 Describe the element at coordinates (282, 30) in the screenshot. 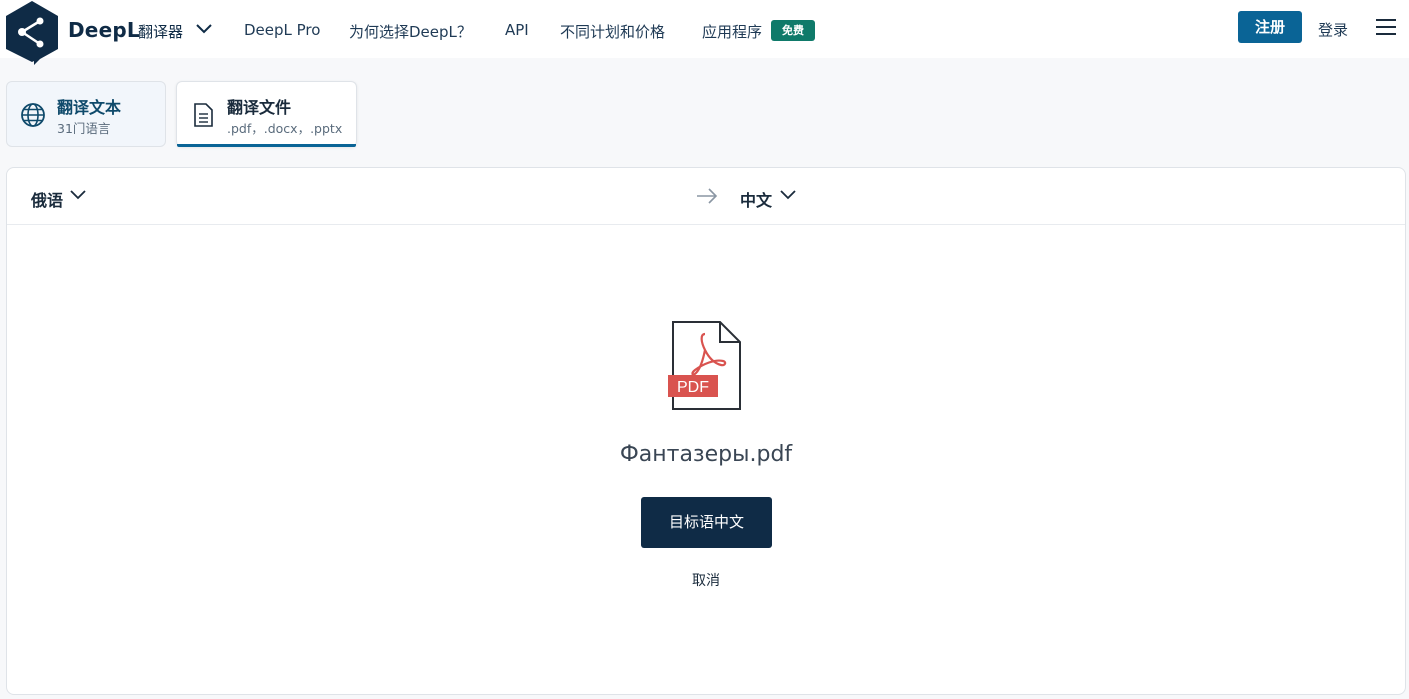

I see `nav-deepl-pro: DeepL Pro` at that location.